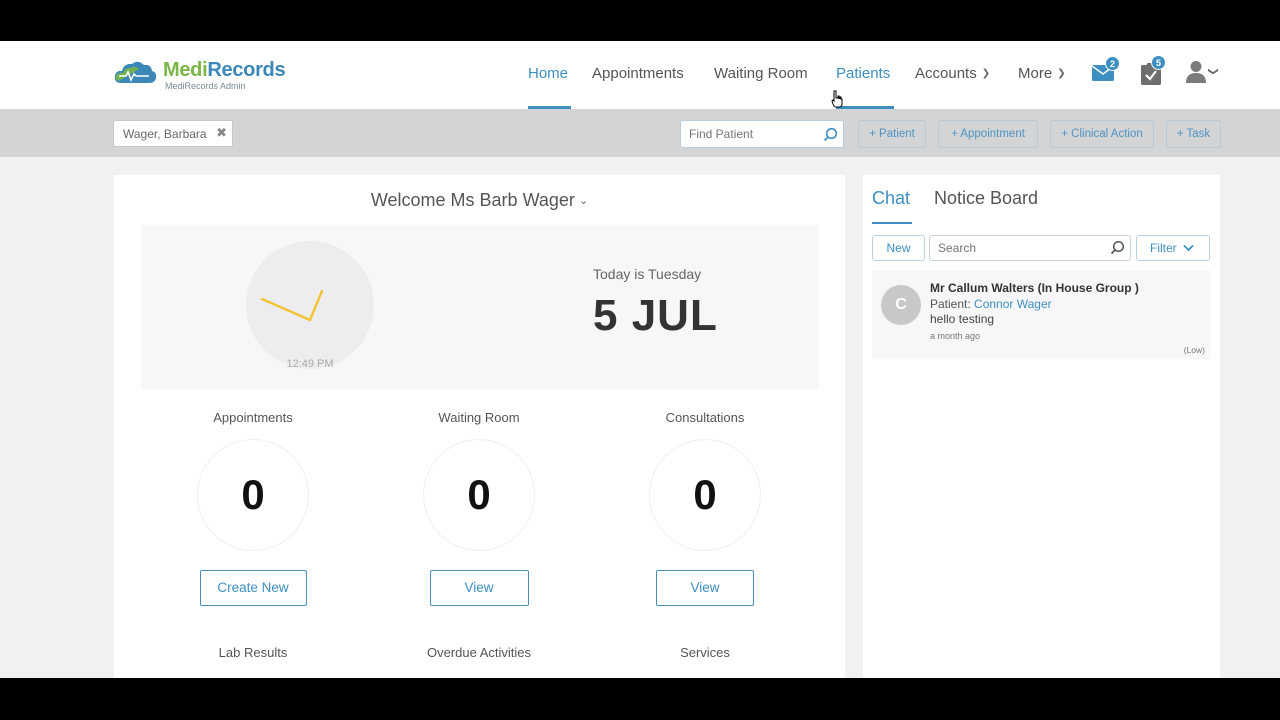 The image size is (1280, 720). I want to click on nav-waiting-room: Waiting Room, so click(761, 73).